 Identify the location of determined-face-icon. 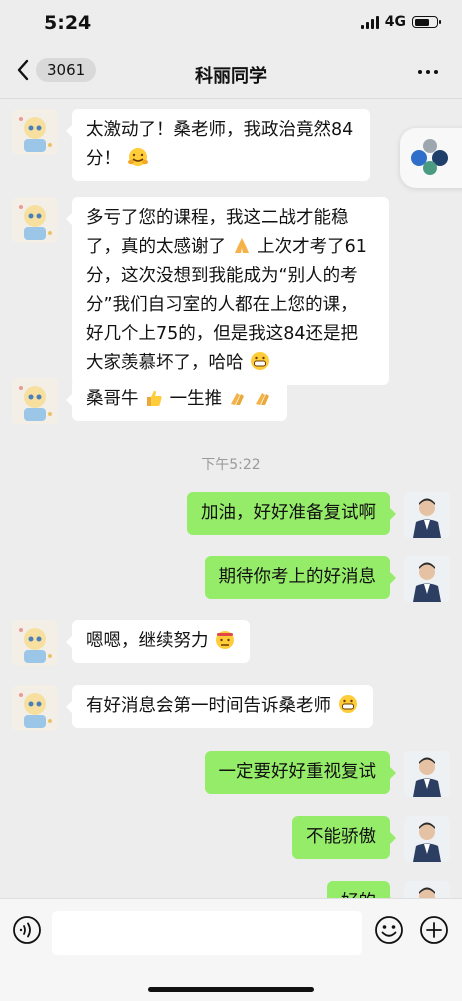
(225, 640).